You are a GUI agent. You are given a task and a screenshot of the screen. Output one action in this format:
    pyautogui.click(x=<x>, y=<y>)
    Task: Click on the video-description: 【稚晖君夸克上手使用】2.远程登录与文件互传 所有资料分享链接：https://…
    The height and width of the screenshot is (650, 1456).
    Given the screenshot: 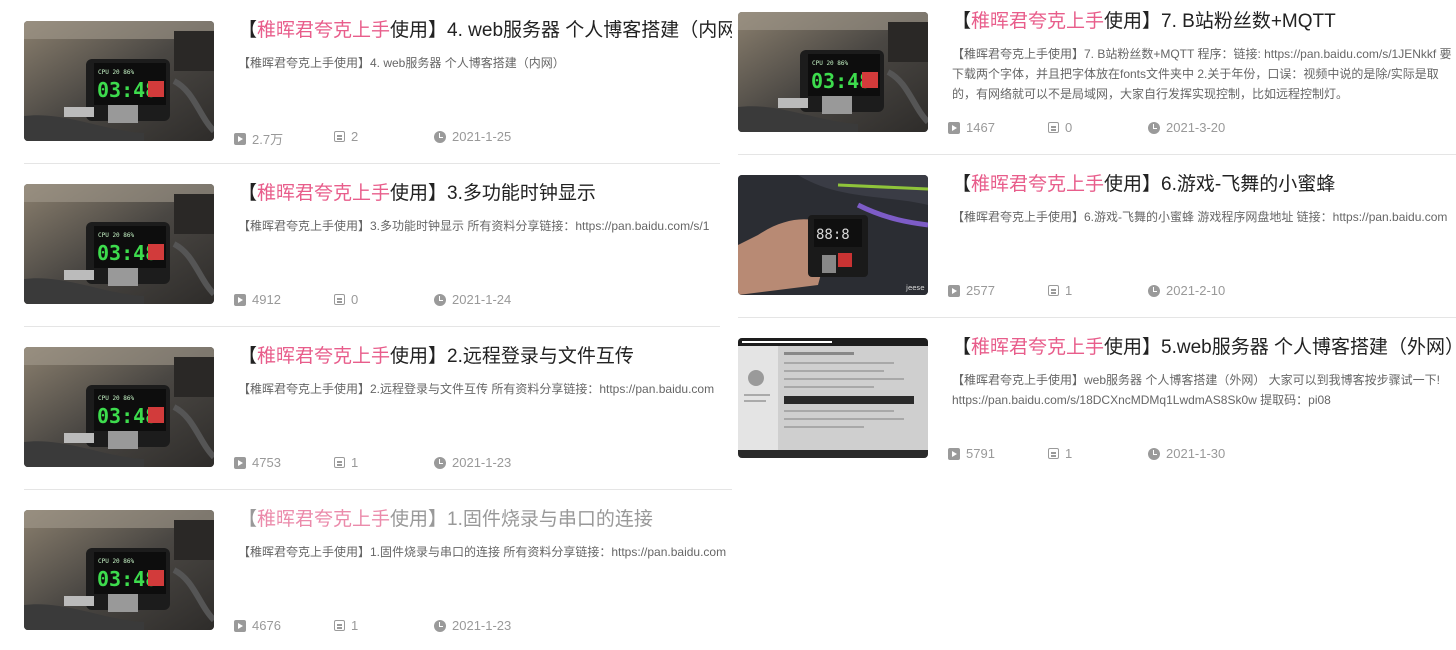 What is the action you would take?
    pyautogui.click(x=476, y=389)
    